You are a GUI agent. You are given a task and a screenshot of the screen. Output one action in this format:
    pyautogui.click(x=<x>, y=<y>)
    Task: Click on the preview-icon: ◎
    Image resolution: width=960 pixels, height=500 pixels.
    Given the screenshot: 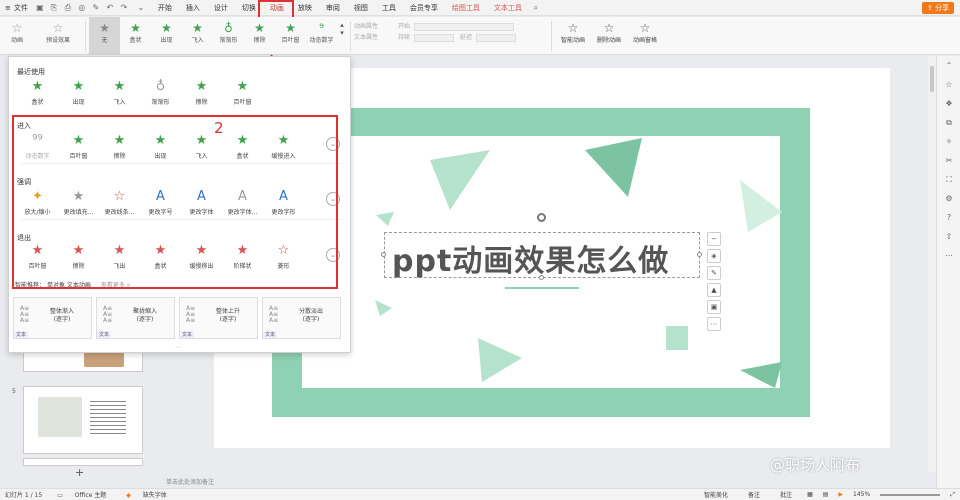 What is the action you would take?
    pyautogui.click(x=82, y=8)
    